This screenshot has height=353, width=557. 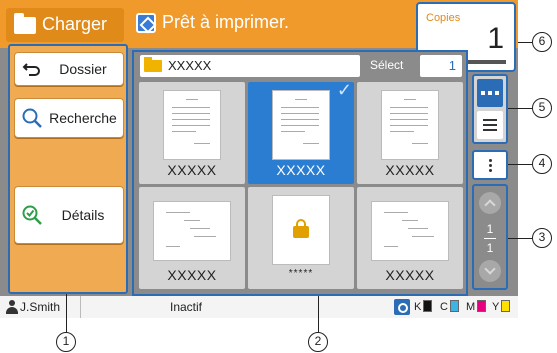 What do you see at coordinates (443, 18) in the screenshot?
I see `copies-label: Copies` at bounding box center [443, 18].